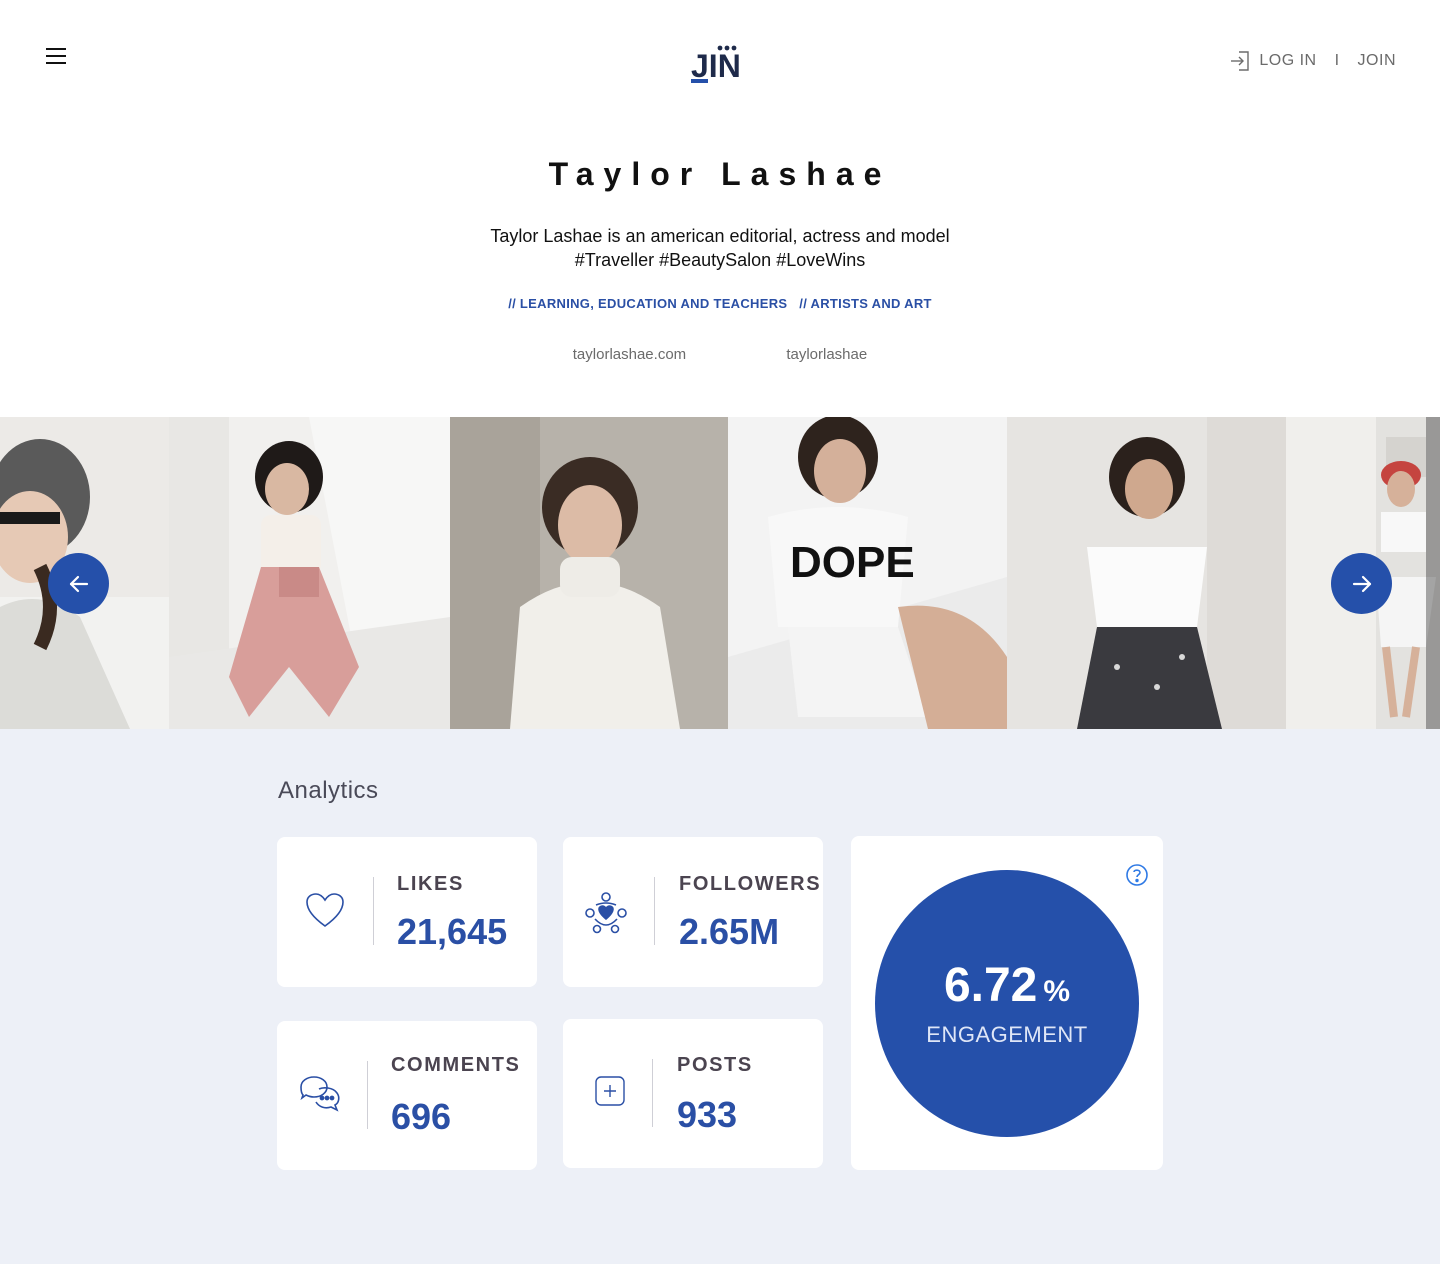 The image size is (1440, 1264). Describe the element at coordinates (606, 913) in the screenshot. I see `community-icon` at that location.